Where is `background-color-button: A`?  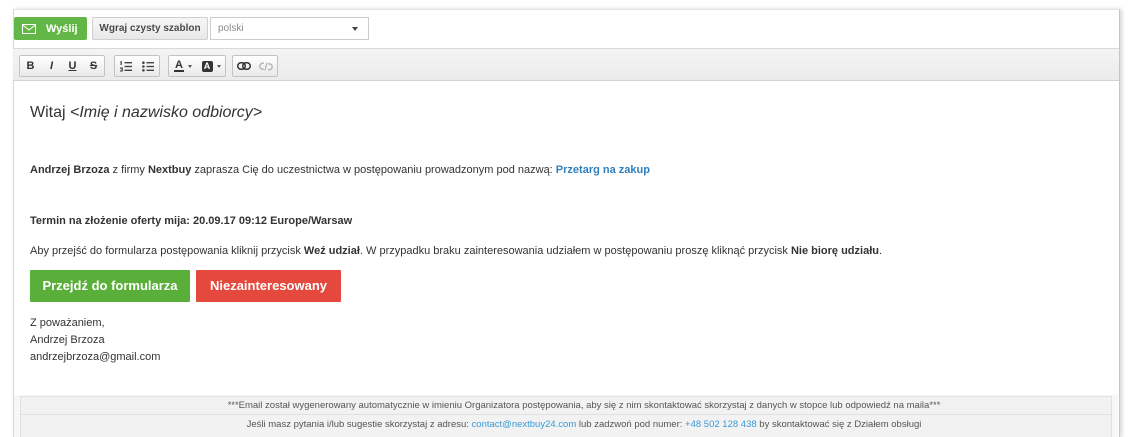
background-color-button: A is located at coordinates (211, 66).